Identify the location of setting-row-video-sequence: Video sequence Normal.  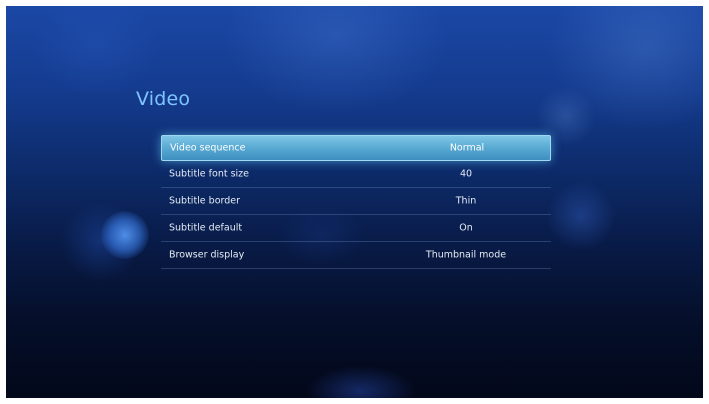
(356, 148).